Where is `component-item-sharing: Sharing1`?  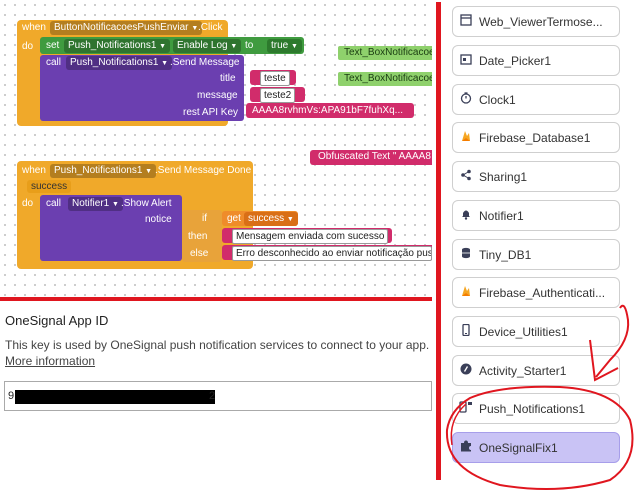 component-item-sharing: Sharing1 is located at coordinates (536, 176).